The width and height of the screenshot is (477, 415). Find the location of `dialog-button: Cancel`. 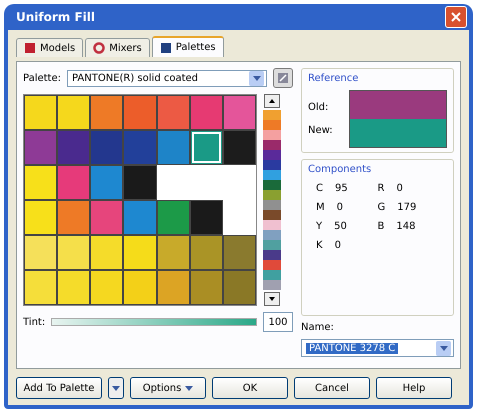

dialog-button: Cancel is located at coordinates (332, 388).